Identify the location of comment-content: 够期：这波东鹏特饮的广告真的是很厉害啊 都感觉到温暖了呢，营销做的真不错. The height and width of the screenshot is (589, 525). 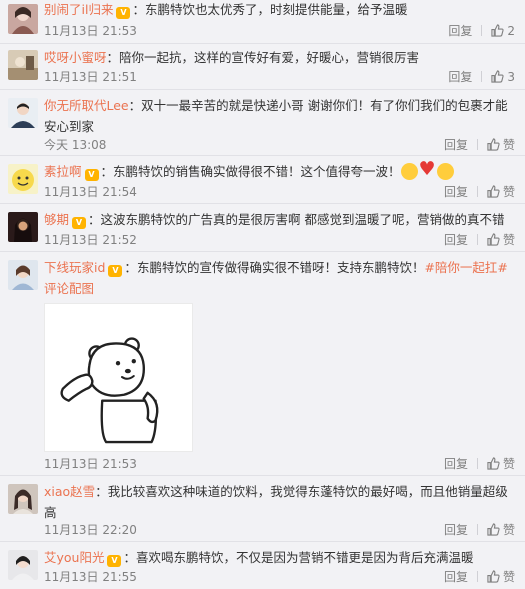
(279, 219).